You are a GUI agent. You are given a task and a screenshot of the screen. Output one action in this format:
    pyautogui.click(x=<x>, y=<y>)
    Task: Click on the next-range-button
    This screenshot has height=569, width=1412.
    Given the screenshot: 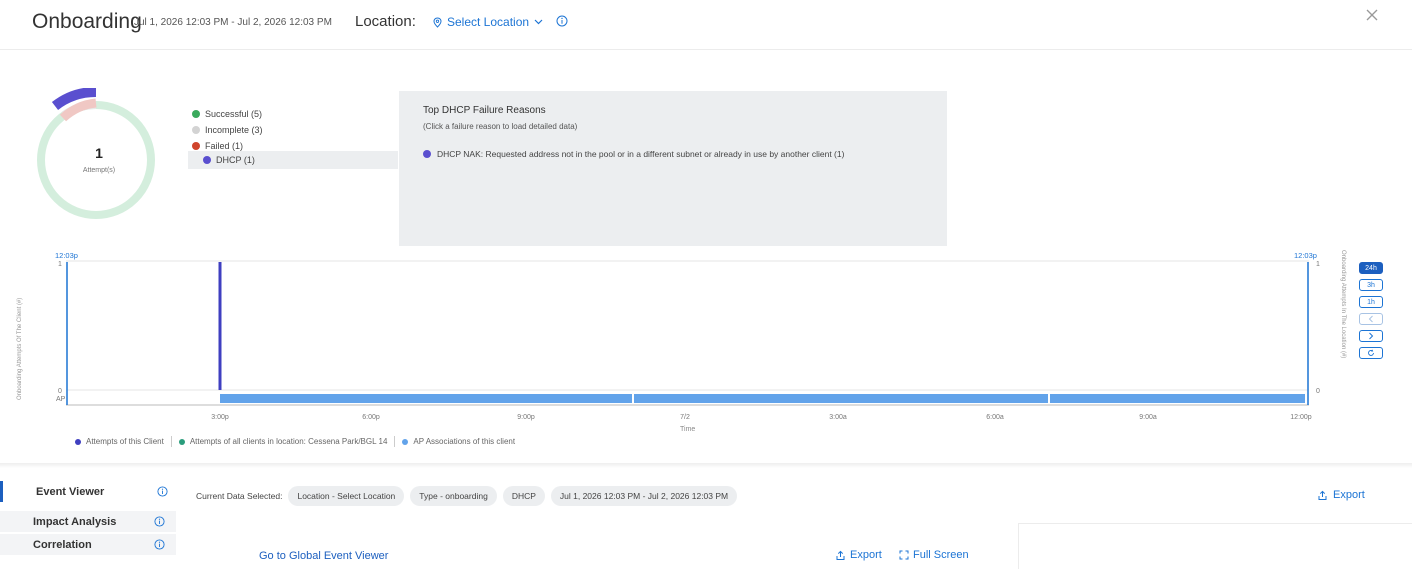 What is the action you would take?
    pyautogui.click(x=1371, y=336)
    